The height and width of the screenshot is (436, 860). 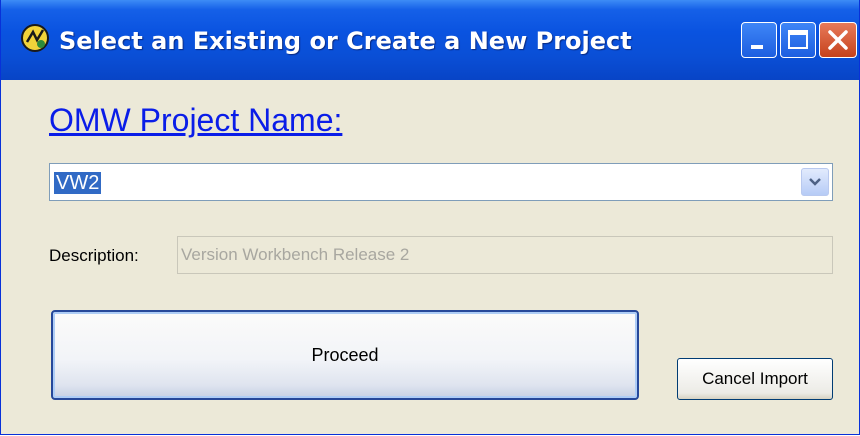 What do you see at coordinates (441, 182) in the screenshot?
I see `project-name-combobox: VW2` at bounding box center [441, 182].